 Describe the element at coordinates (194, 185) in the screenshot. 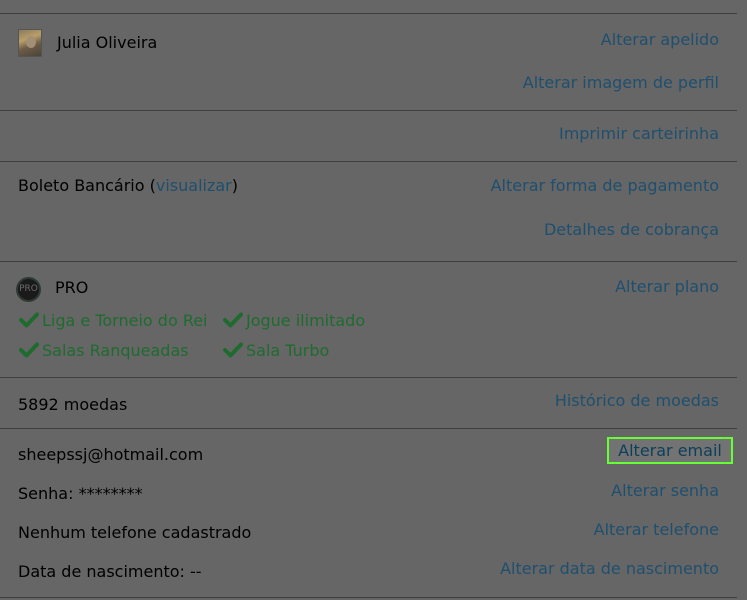

I see `view-boleto-link: visualizar` at that location.